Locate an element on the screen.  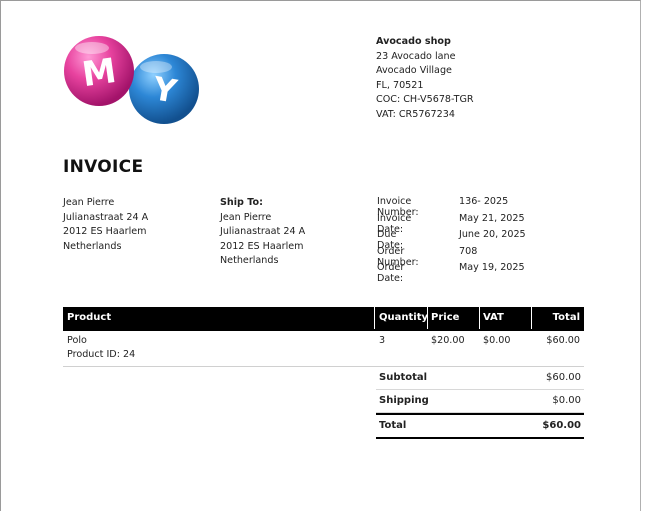
ship-city: 2012 ES Haarlem is located at coordinates (262, 246).